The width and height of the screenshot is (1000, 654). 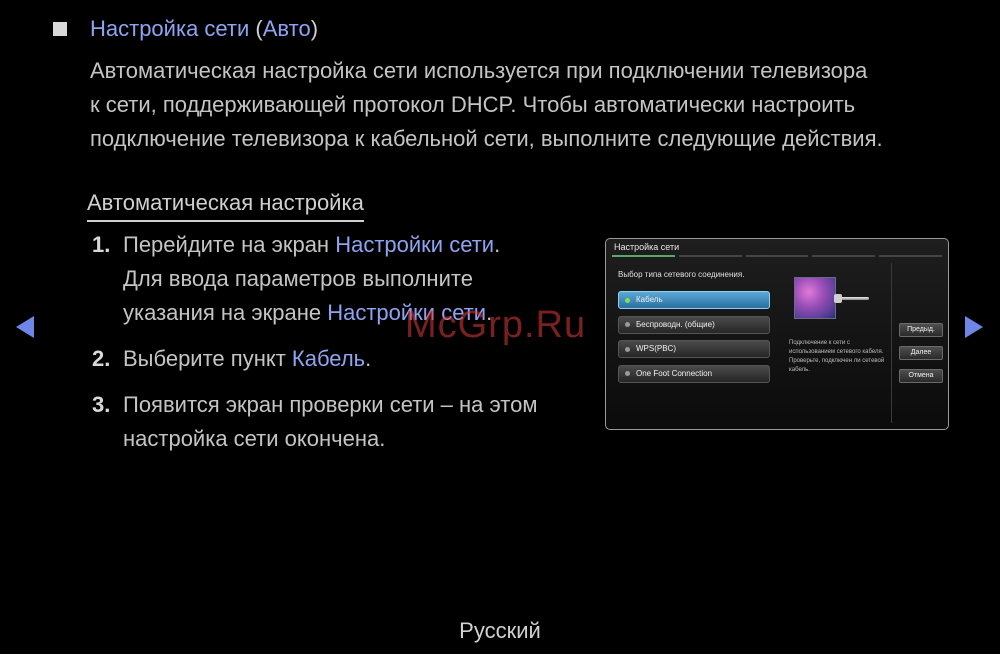 I want to click on sub-heading: Автоматическая настройка, so click(x=225, y=206).